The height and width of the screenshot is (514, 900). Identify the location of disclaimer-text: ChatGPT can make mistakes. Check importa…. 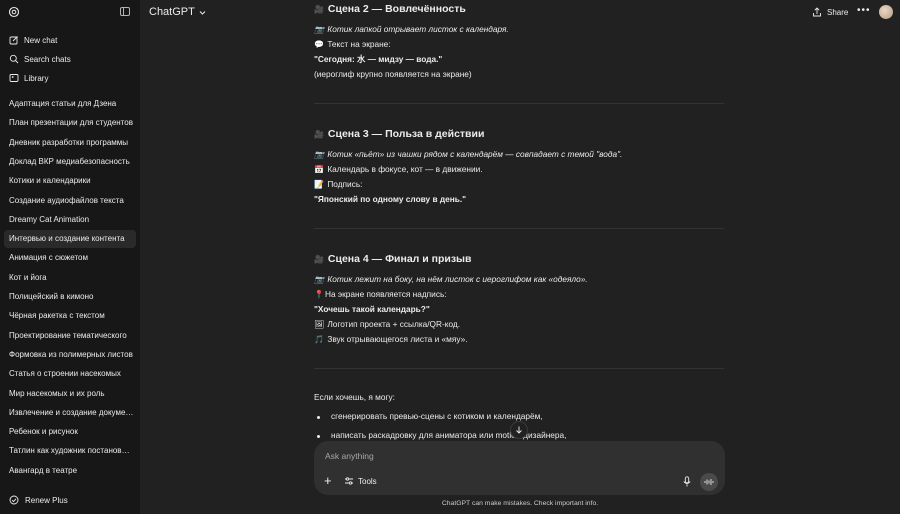
(520, 503).